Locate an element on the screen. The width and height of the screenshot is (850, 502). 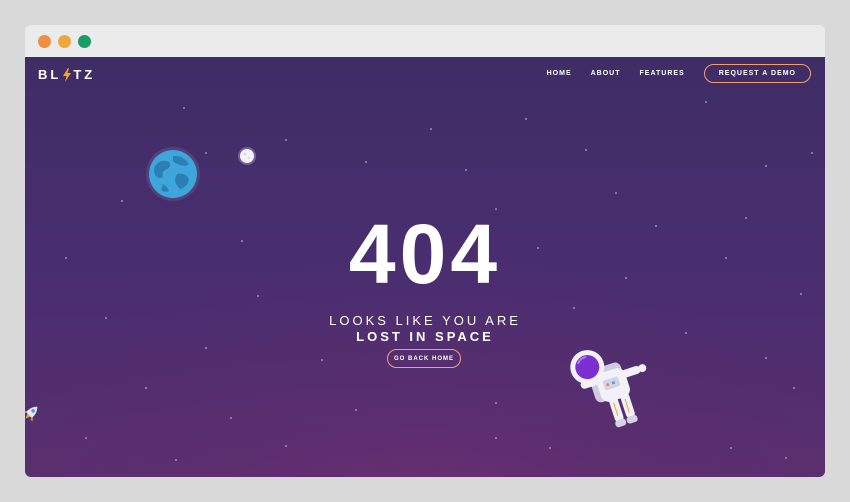
logo-text-end: TZ is located at coordinates (84, 74).